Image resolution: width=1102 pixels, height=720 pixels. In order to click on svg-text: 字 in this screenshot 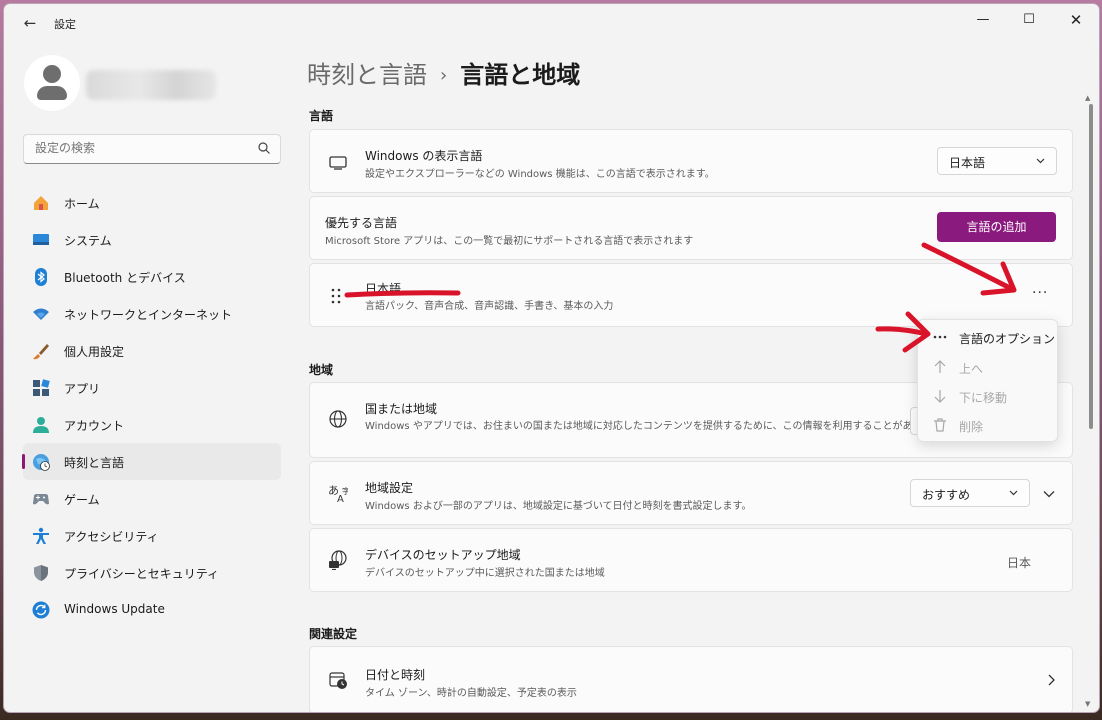, I will do `click(345, 491)`.